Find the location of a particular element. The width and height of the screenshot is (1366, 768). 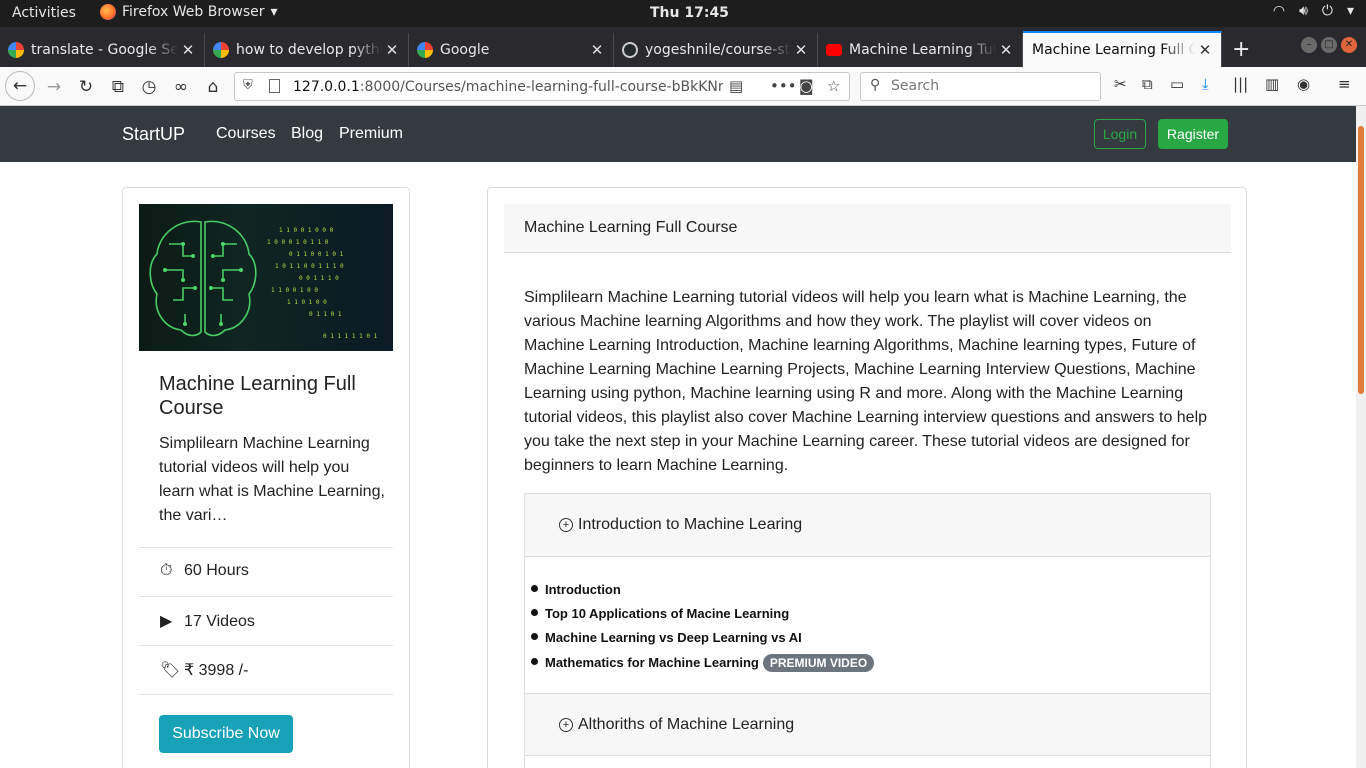

reload-icon: ↻ is located at coordinates (86, 87).